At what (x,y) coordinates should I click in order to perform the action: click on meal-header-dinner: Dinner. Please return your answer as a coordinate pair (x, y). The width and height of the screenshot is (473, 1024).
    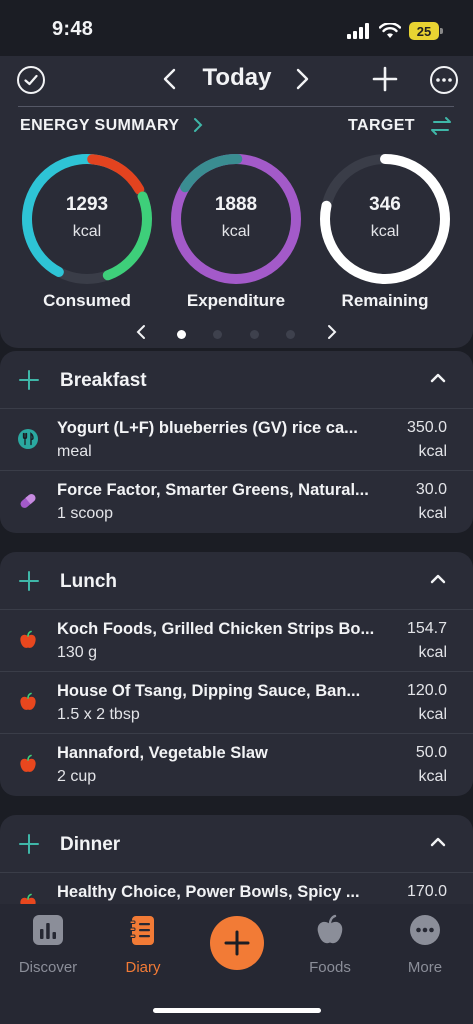
    Looking at the image, I should click on (236, 844).